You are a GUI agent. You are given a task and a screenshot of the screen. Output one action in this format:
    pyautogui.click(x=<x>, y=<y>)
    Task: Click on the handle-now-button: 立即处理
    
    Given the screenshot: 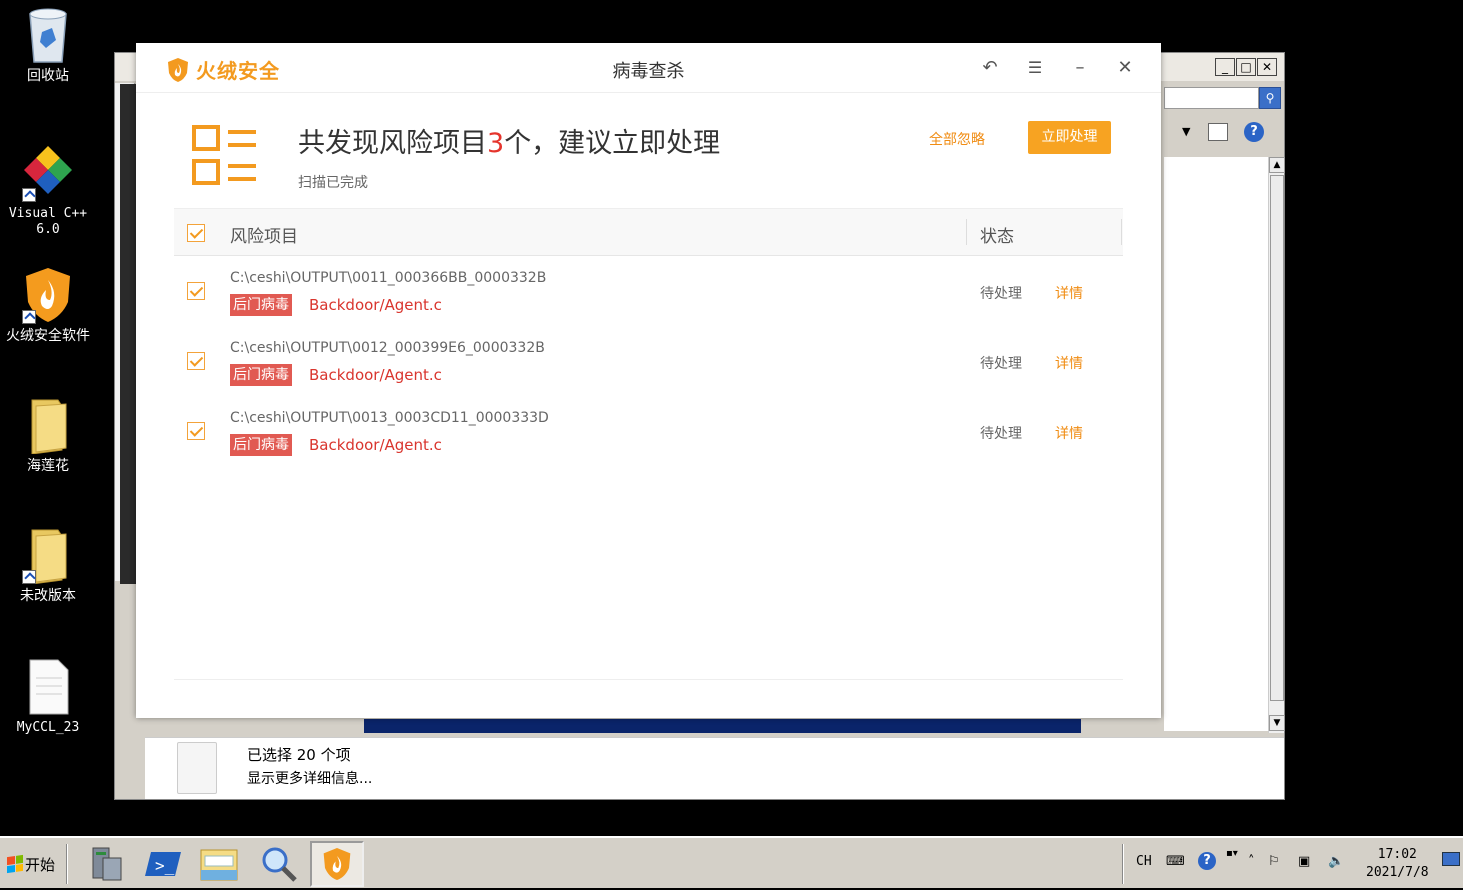 What is the action you would take?
    pyautogui.click(x=1069, y=137)
    